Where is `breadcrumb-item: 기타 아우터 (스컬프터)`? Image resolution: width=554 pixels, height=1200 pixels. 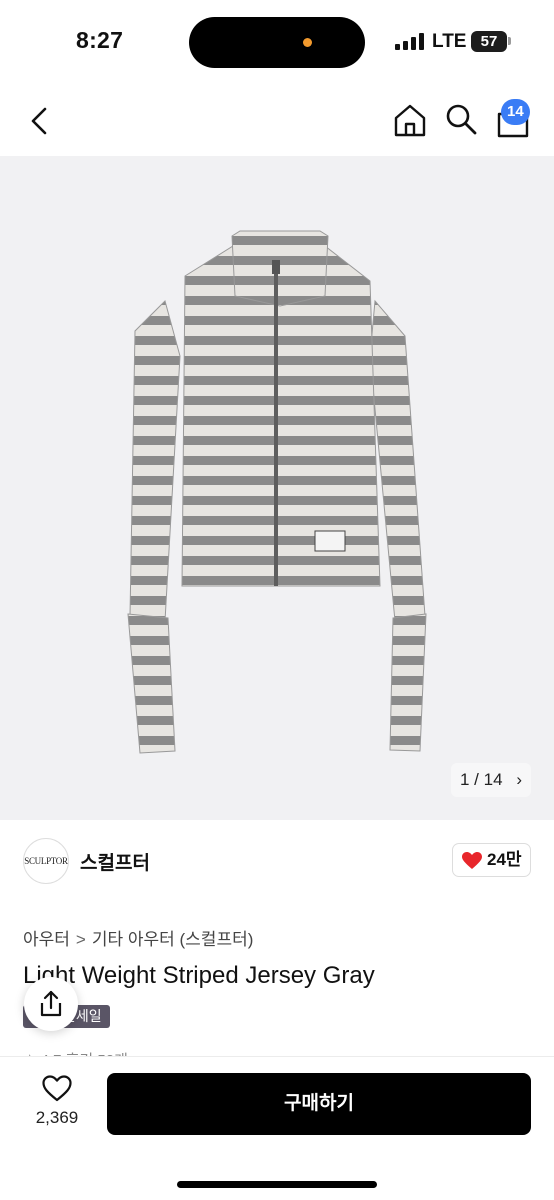
breadcrumb-item: 기타 아우터 (스컬프터) is located at coordinates (173, 937).